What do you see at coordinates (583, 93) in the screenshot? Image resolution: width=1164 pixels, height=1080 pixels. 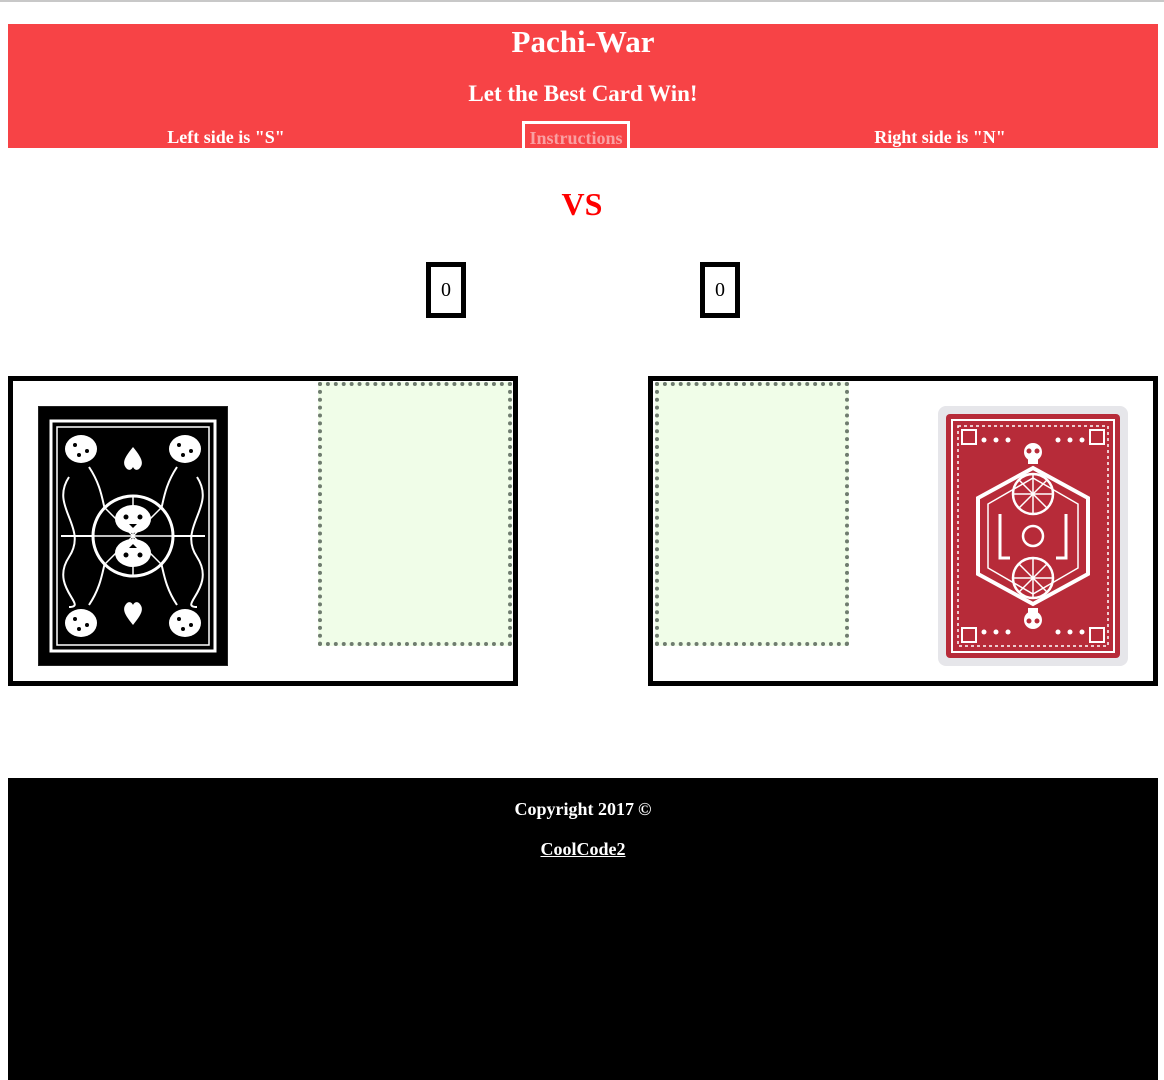 I see `page-subtitle: Let the Best Card Win!` at bounding box center [583, 93].